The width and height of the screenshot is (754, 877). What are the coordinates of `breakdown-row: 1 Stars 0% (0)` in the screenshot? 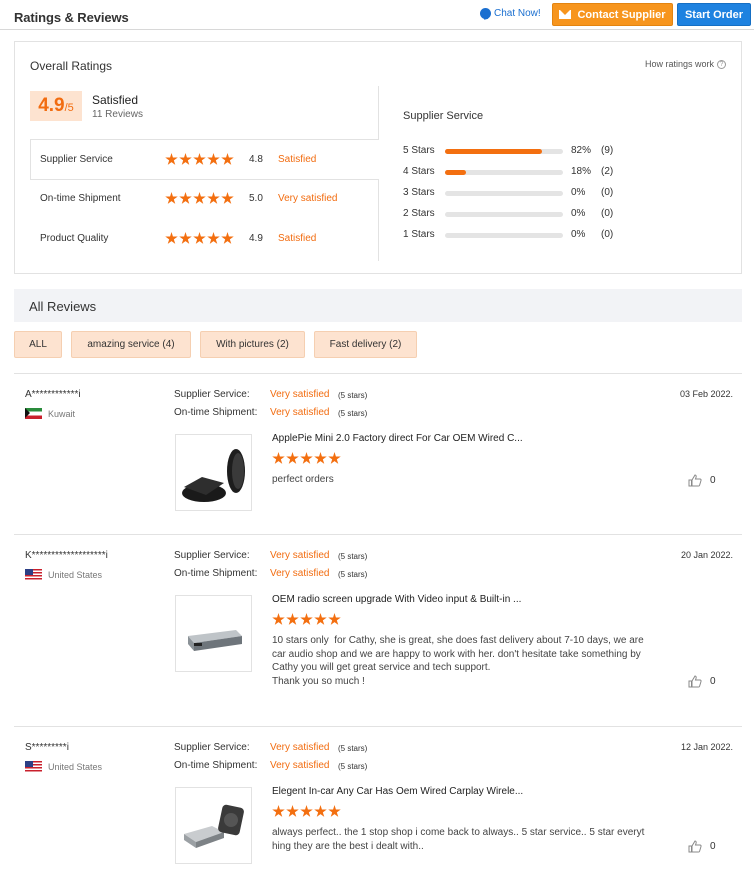 It's located at (523, 235).